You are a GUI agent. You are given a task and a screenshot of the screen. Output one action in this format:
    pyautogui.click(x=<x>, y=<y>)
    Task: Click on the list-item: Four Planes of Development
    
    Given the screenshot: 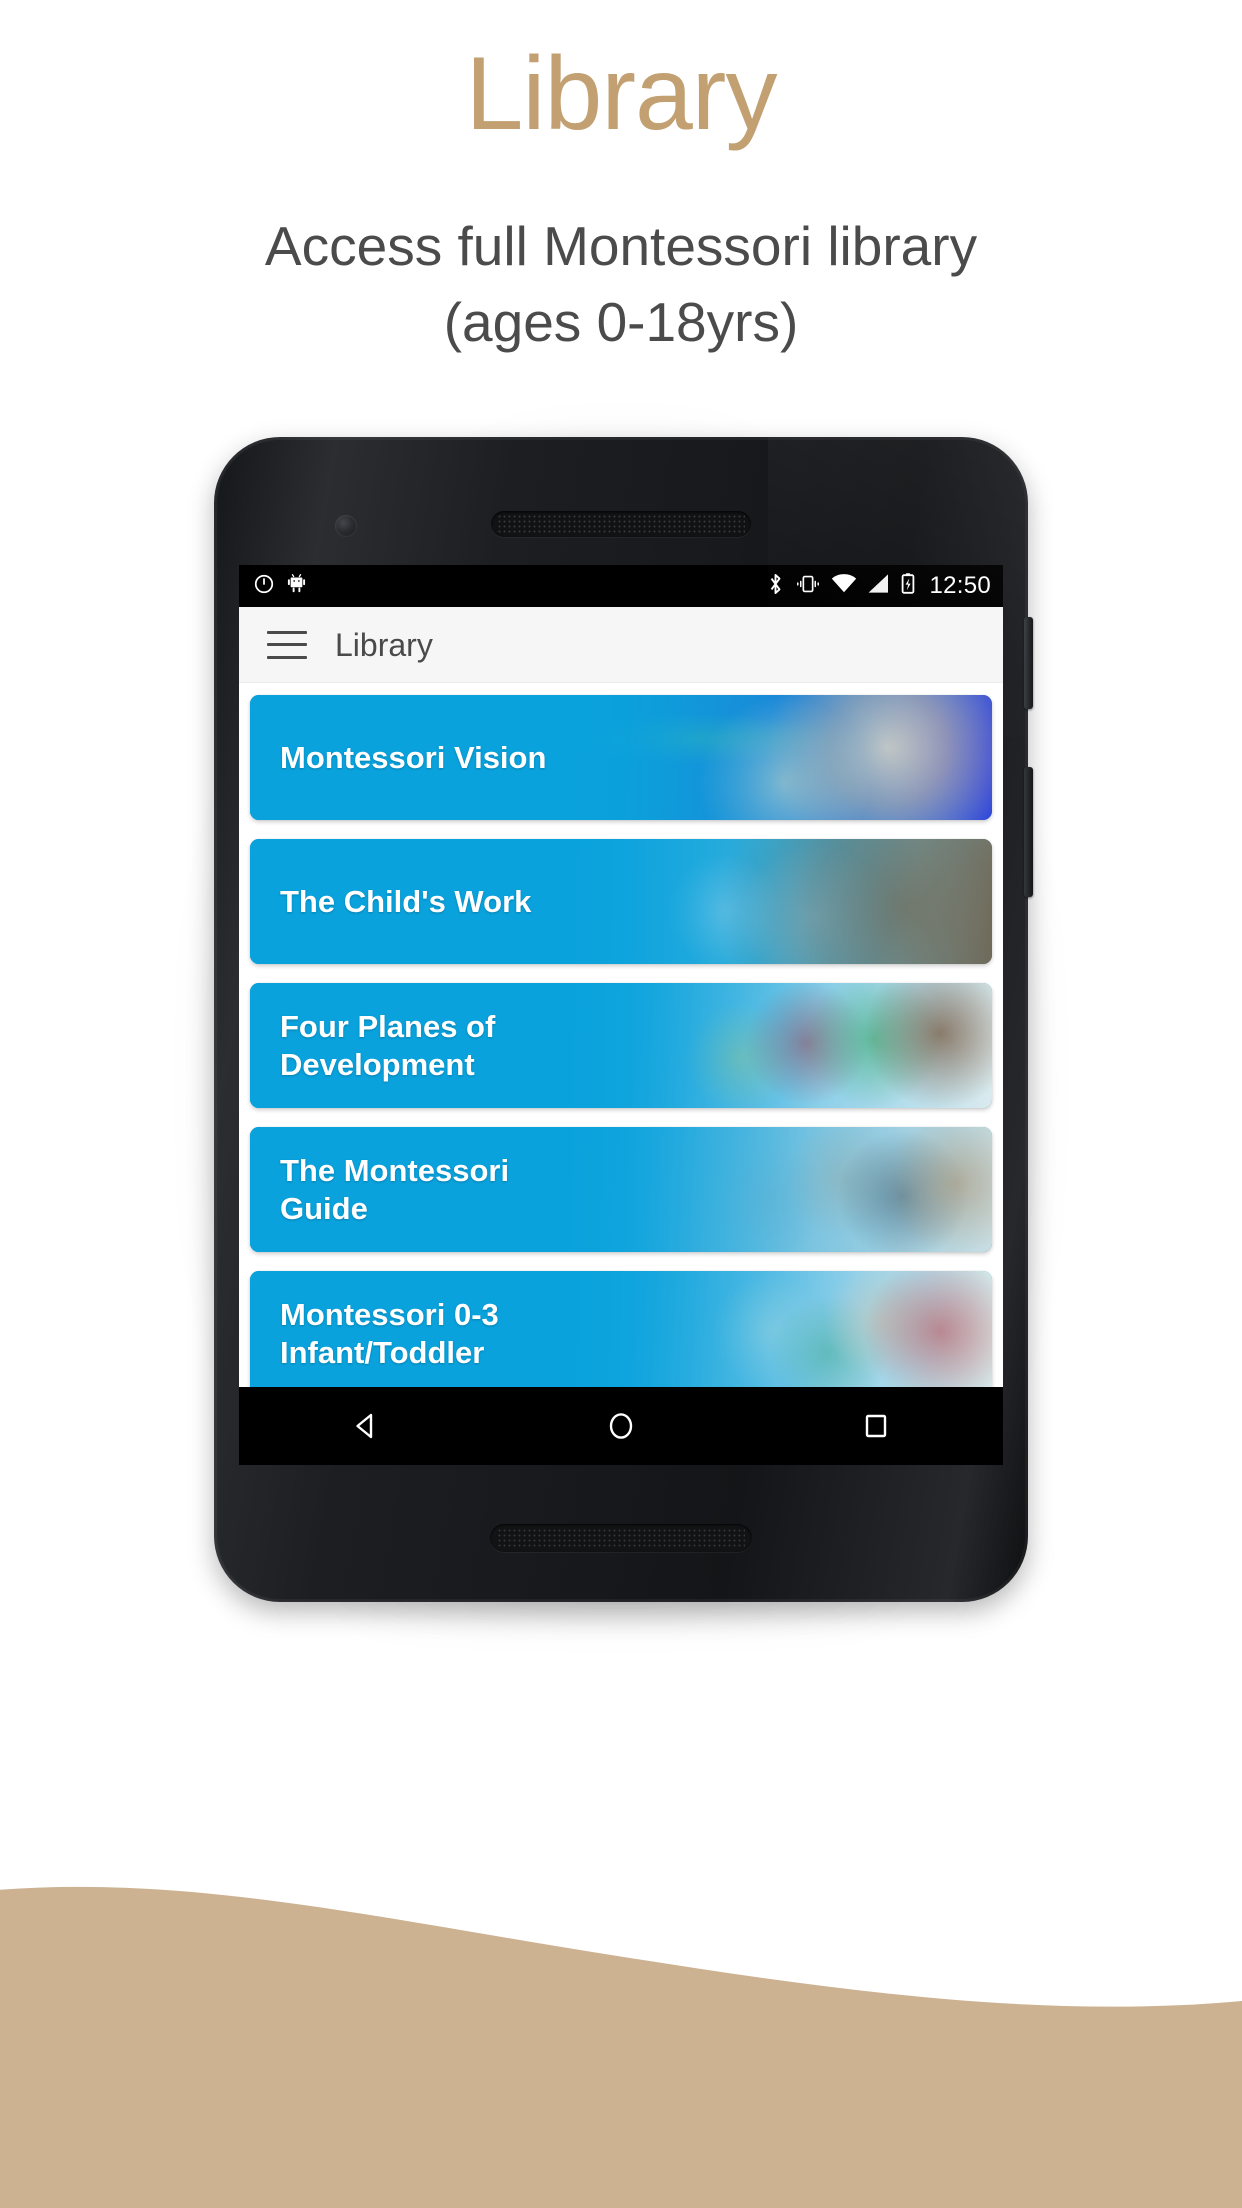 What is the action you would take?
    pyautogui.click(x=621, y=1045)
    